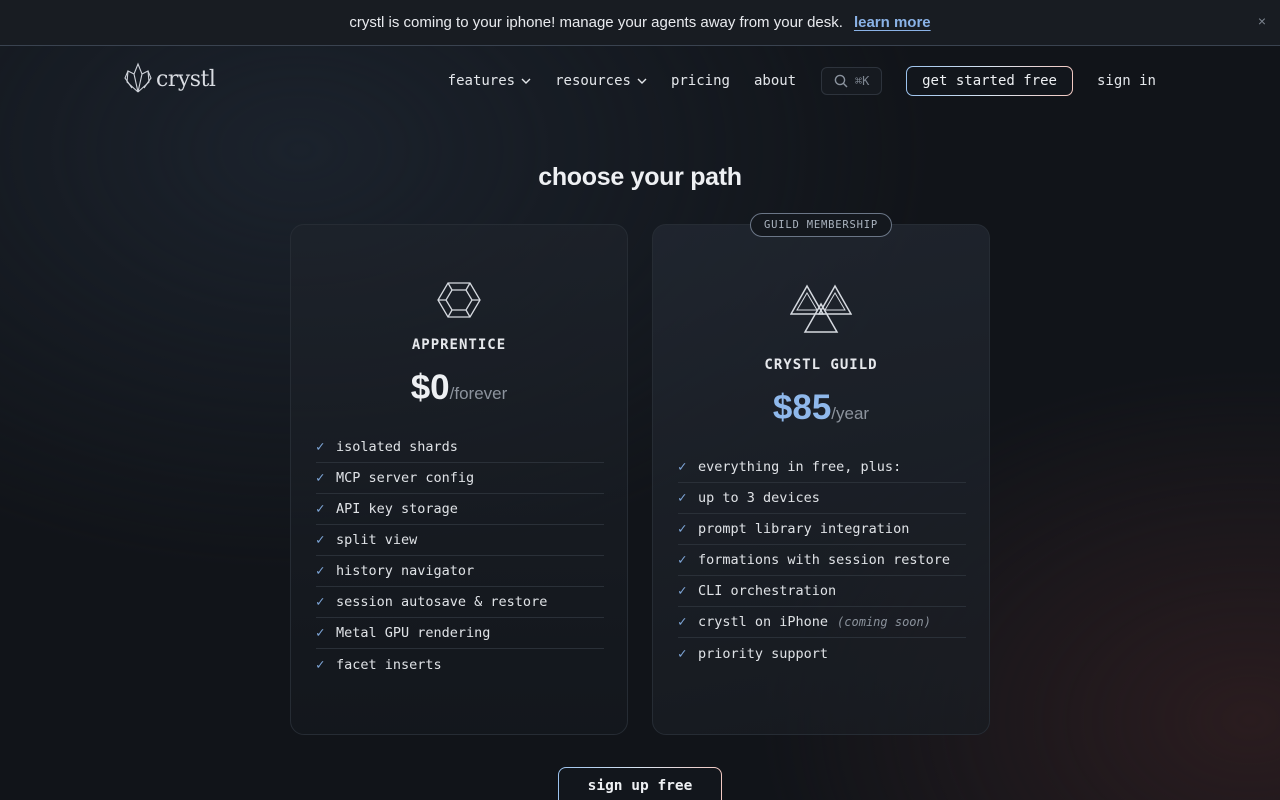 This screenshot has height=800, width=1280. What do you see at coordinates (763, 622) in the screenshot?
I see `feature-text: crystl on iPhone` at bounding box center [763, 622].